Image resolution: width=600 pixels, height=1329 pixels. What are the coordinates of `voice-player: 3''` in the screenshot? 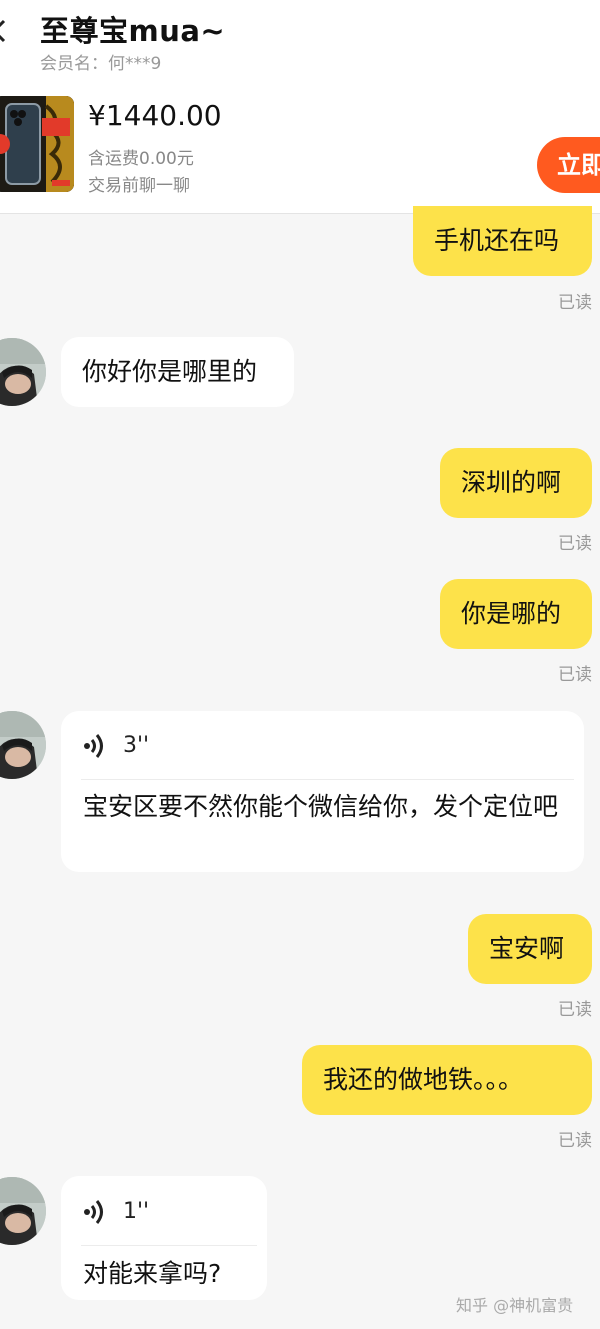 It's located at (116, 746).